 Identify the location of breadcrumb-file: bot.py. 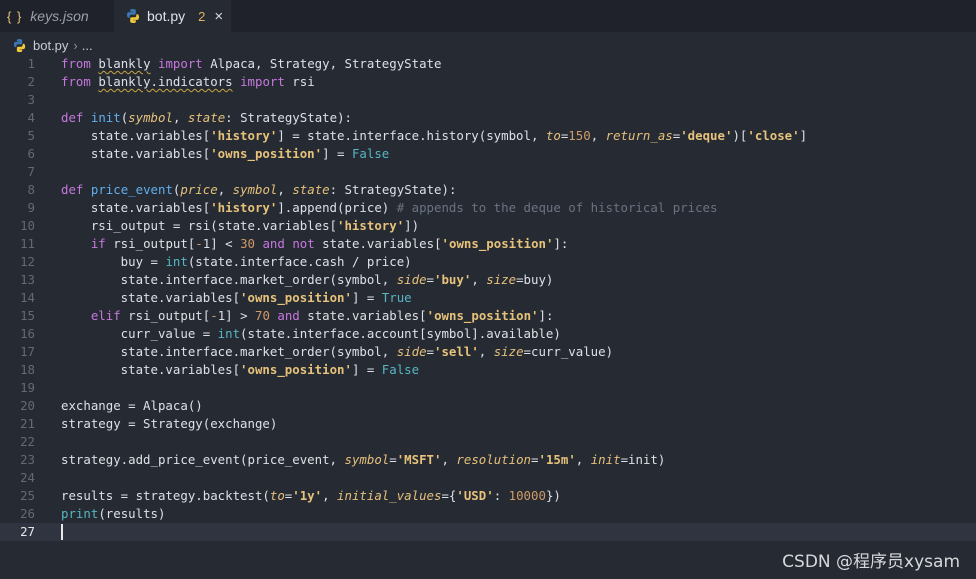
(50, 45).